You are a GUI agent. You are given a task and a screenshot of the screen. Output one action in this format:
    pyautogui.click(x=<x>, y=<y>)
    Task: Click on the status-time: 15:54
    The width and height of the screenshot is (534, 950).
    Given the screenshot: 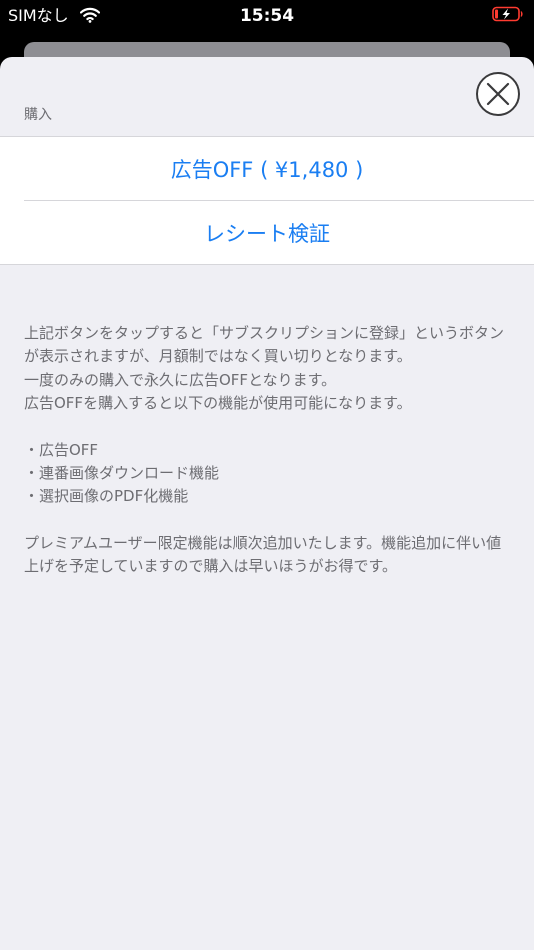 What is the action you would take?
    pyautogui.click(x=267, y=16)
    